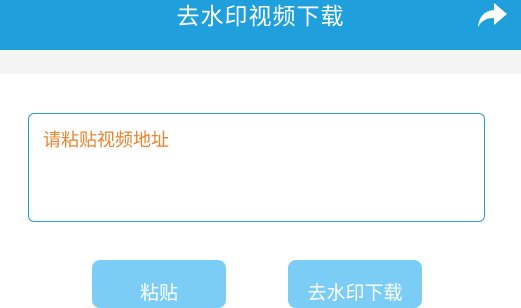 The height and width of the screenshot is (308, 521). Describe the element at coordinates (260, 62) in the screenshot. I see `header-divider-bar` at that location.